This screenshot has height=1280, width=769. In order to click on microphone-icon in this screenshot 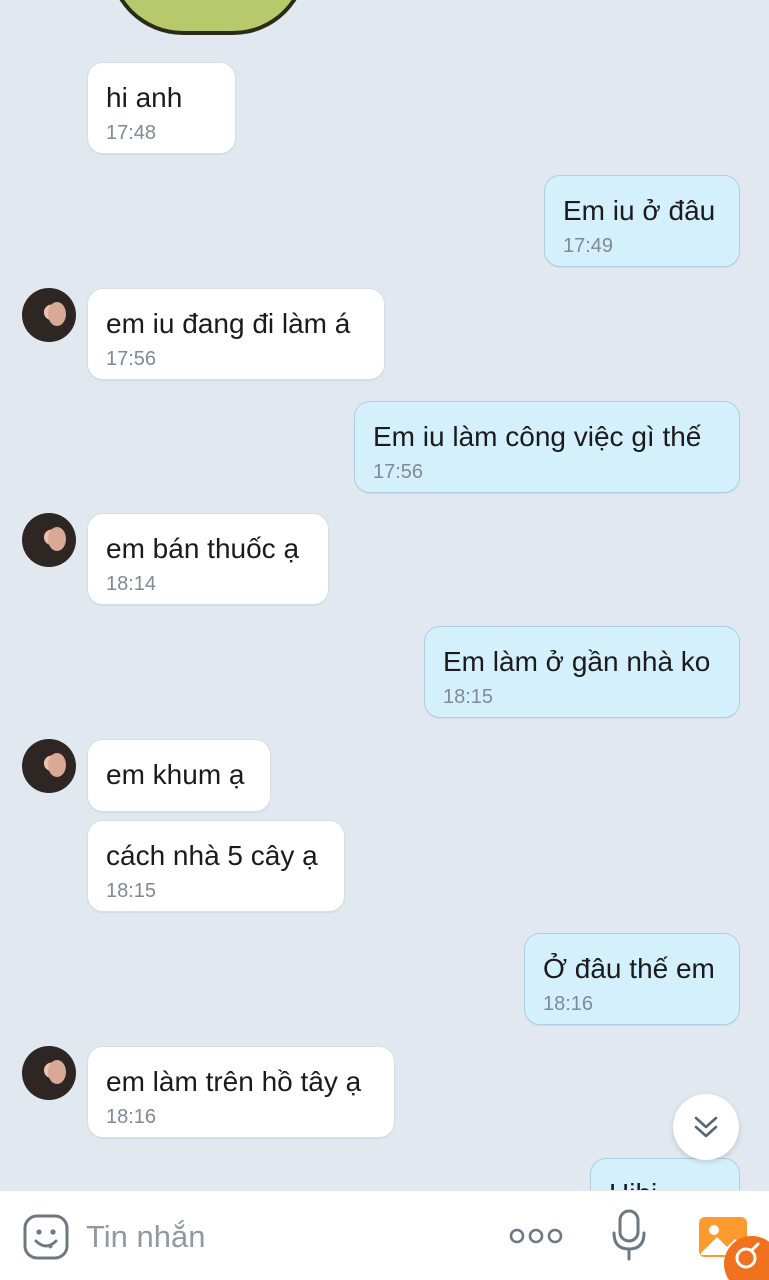, I will do `click(629, 1235)`.